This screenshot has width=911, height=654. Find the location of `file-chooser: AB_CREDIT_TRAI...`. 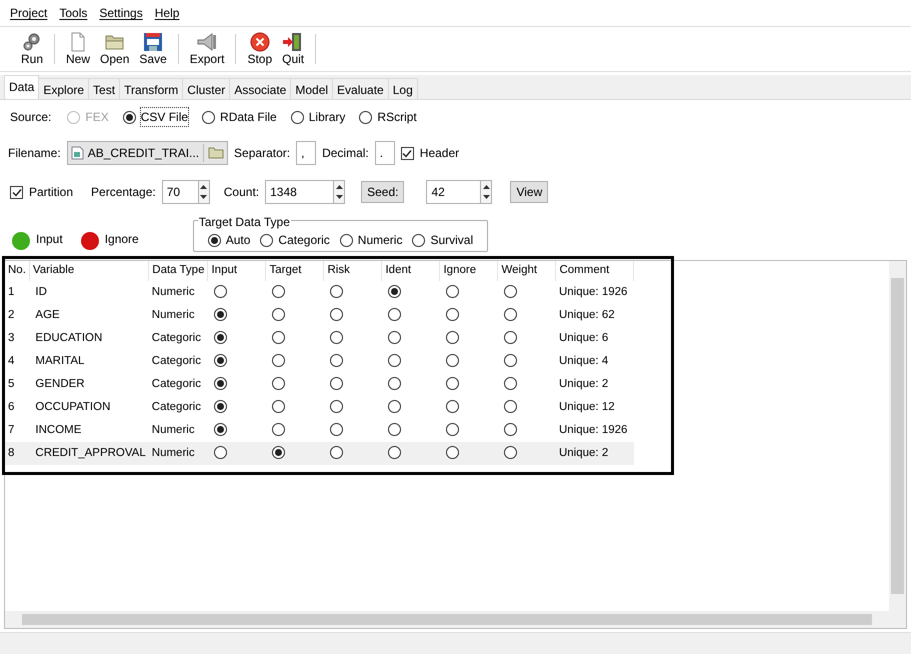

file-chooser: AB_CREDIT_TRAI... is located at coordinates (147, 153).